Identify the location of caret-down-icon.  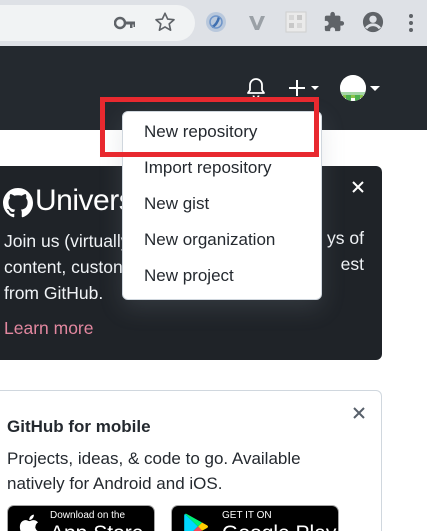
(375, 89).